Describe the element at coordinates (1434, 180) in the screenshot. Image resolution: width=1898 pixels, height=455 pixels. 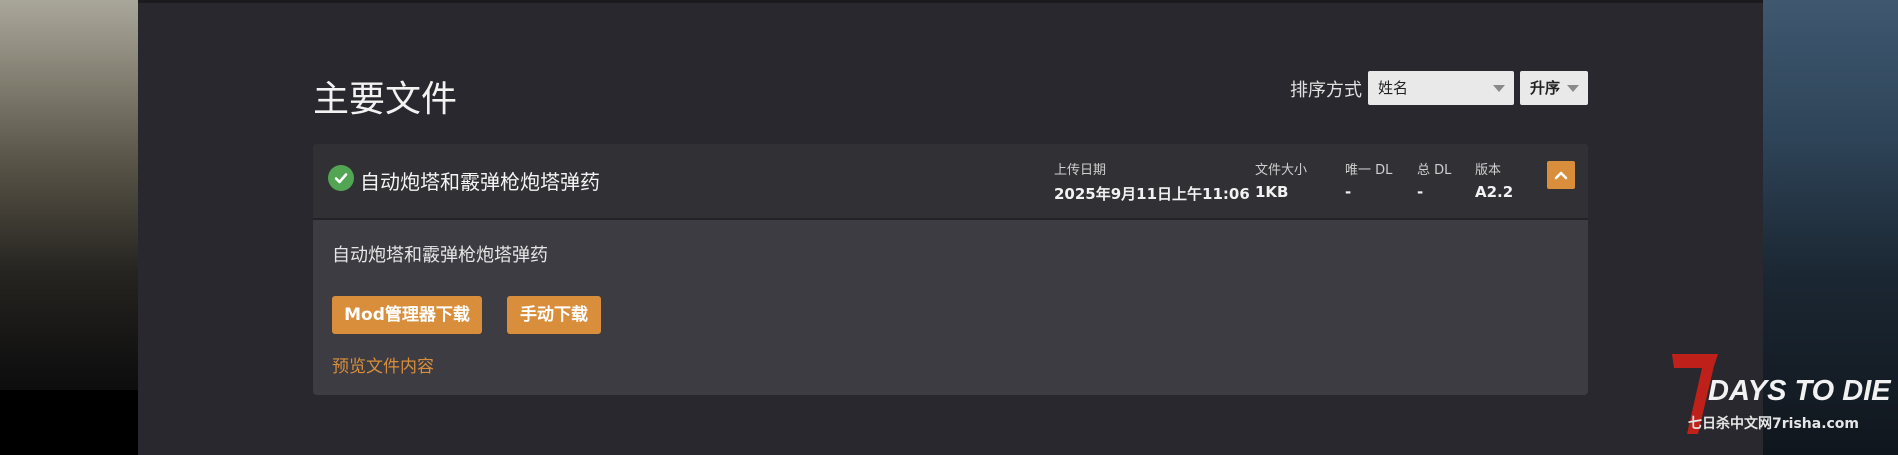
I see `stat-total-dl: 总 DL -` at that location.